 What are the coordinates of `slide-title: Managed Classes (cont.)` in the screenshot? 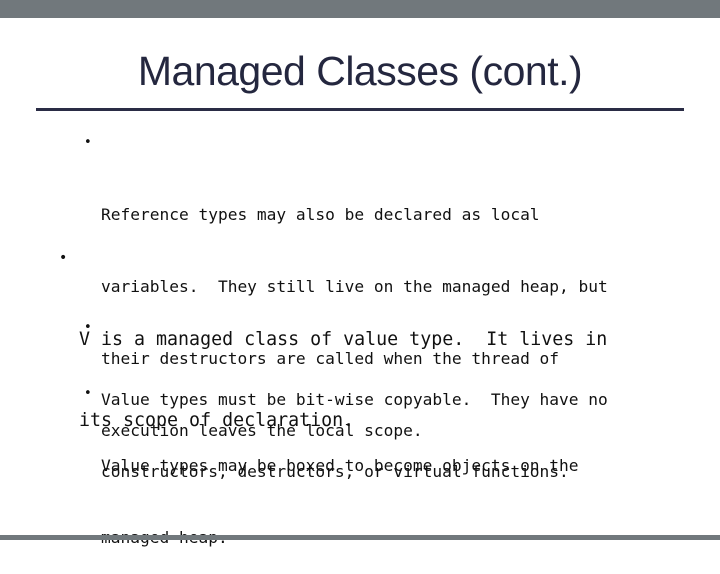 It's located at (360, 71).